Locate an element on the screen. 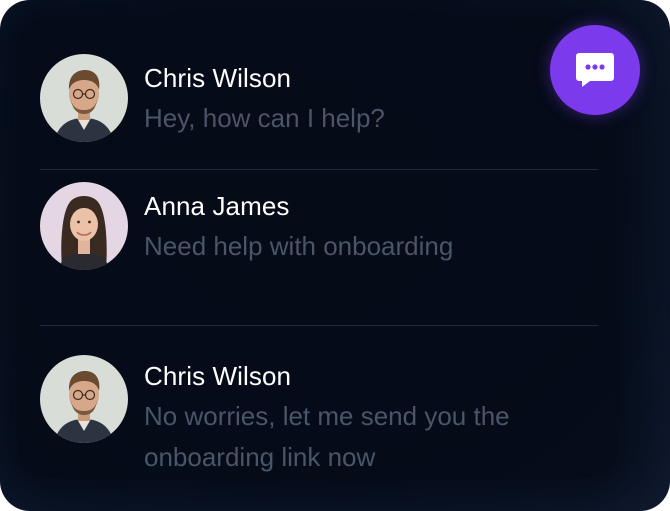 This screenshot has height=511, width=670. chat-bubble-dots-icon is located at coordinates (595, 70).